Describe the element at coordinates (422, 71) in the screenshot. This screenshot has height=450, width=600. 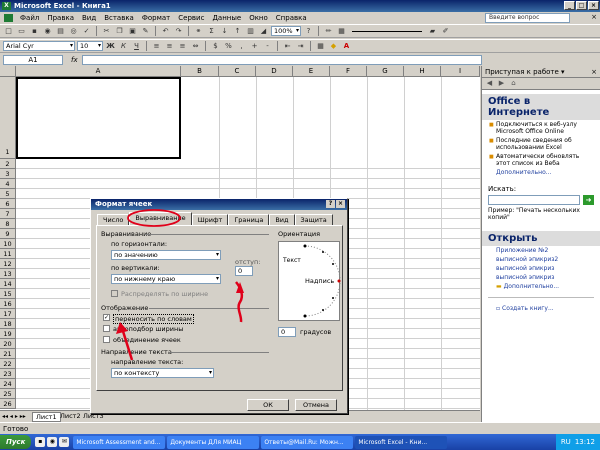
I see `column-header: H` at that location.